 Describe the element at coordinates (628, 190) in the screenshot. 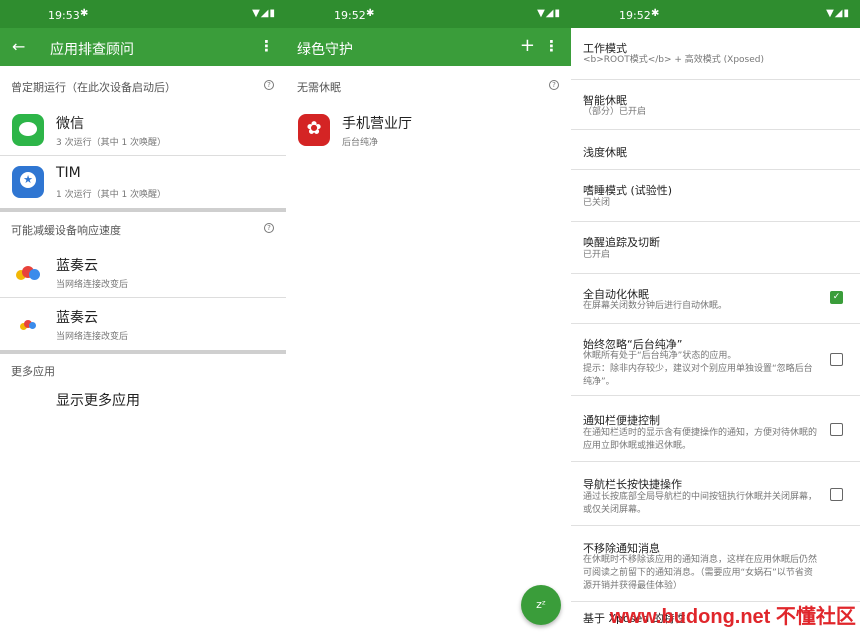

I see `setting-title: 嗜睡模式 (试验性)` at that location.